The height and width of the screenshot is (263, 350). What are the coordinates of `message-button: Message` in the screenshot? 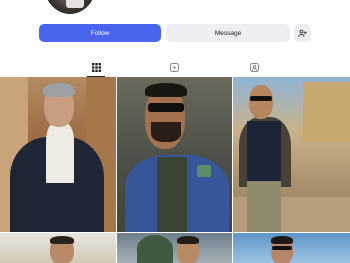 It's located at (228, 33).